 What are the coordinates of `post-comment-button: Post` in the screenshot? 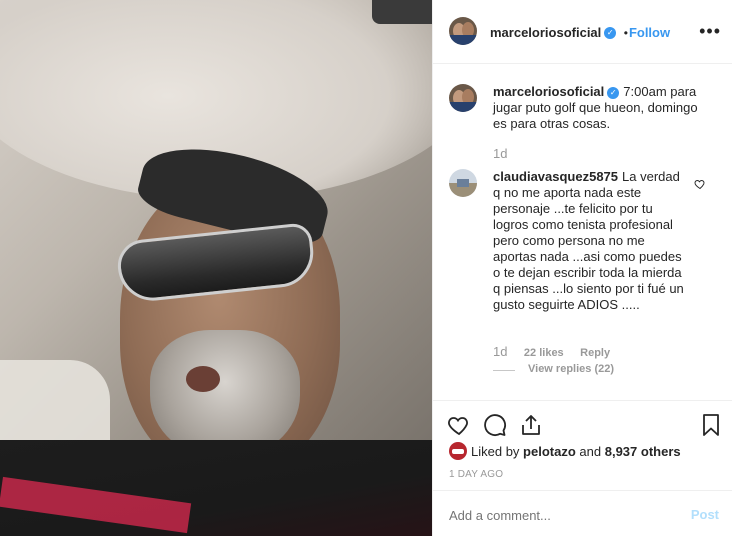 It's located at (705, 514).